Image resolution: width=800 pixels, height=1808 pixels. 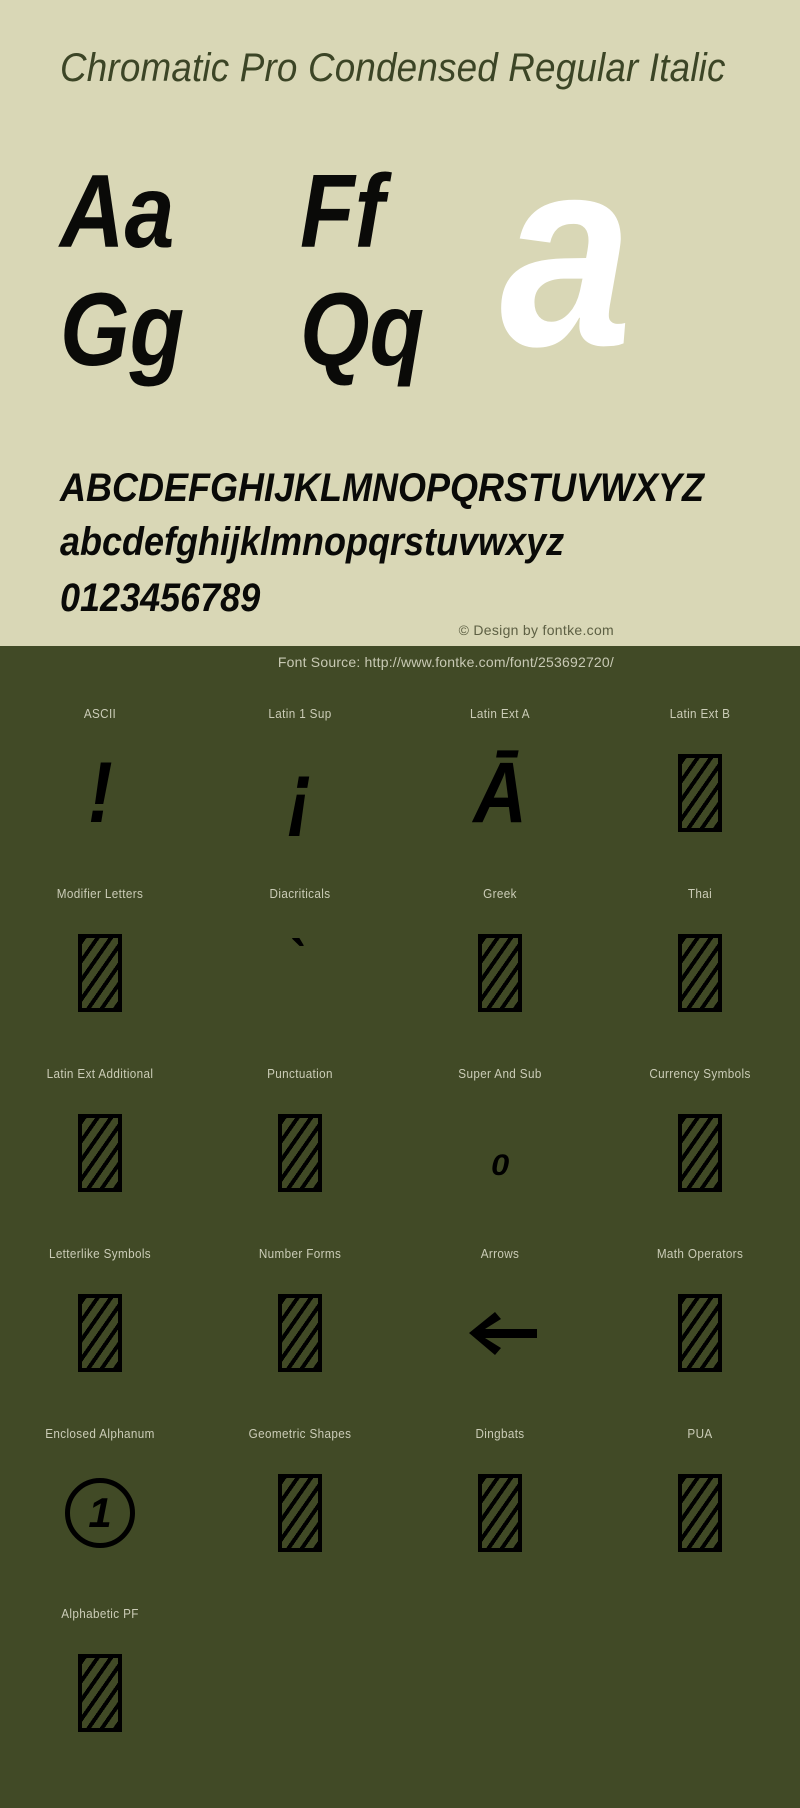 I want to click on unicode-block-label: Arrows, so click(x=500, y=1253).